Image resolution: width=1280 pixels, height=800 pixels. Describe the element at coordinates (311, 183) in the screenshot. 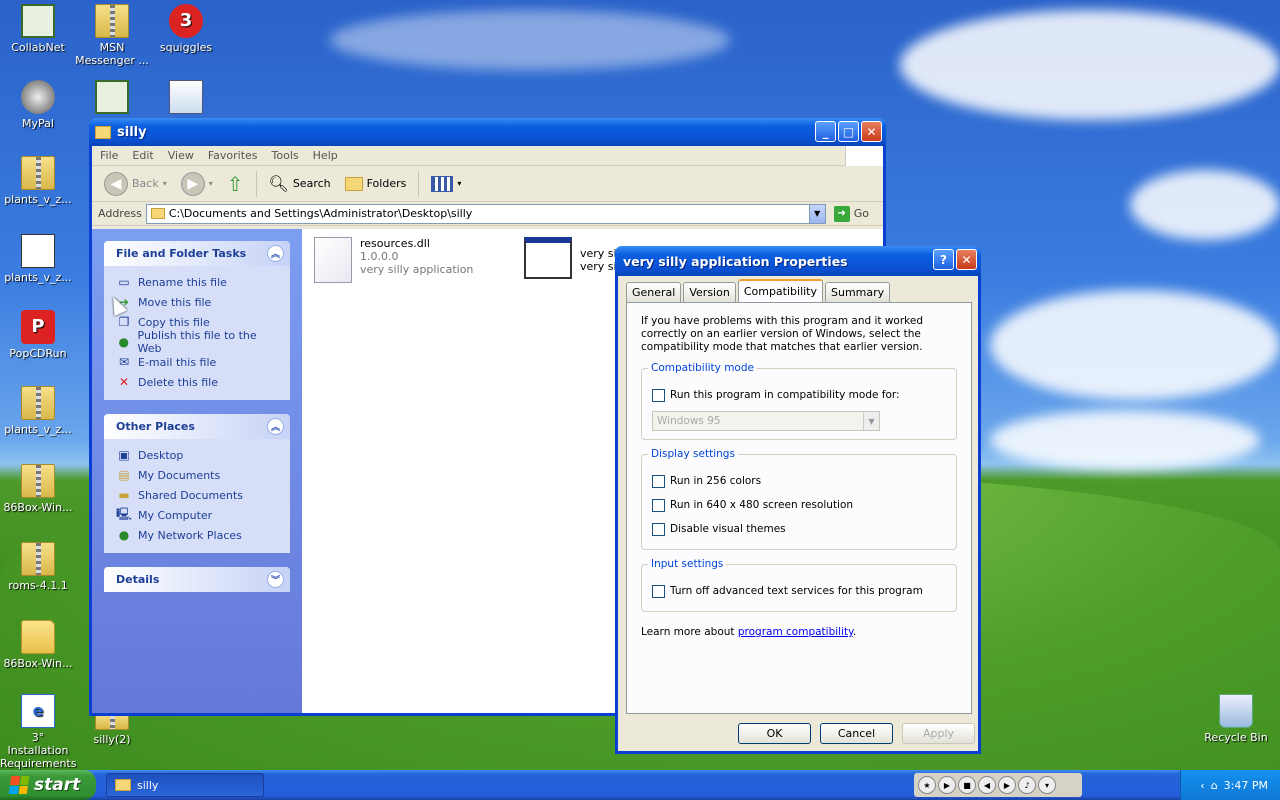

I see `search-label: Search` at that location.